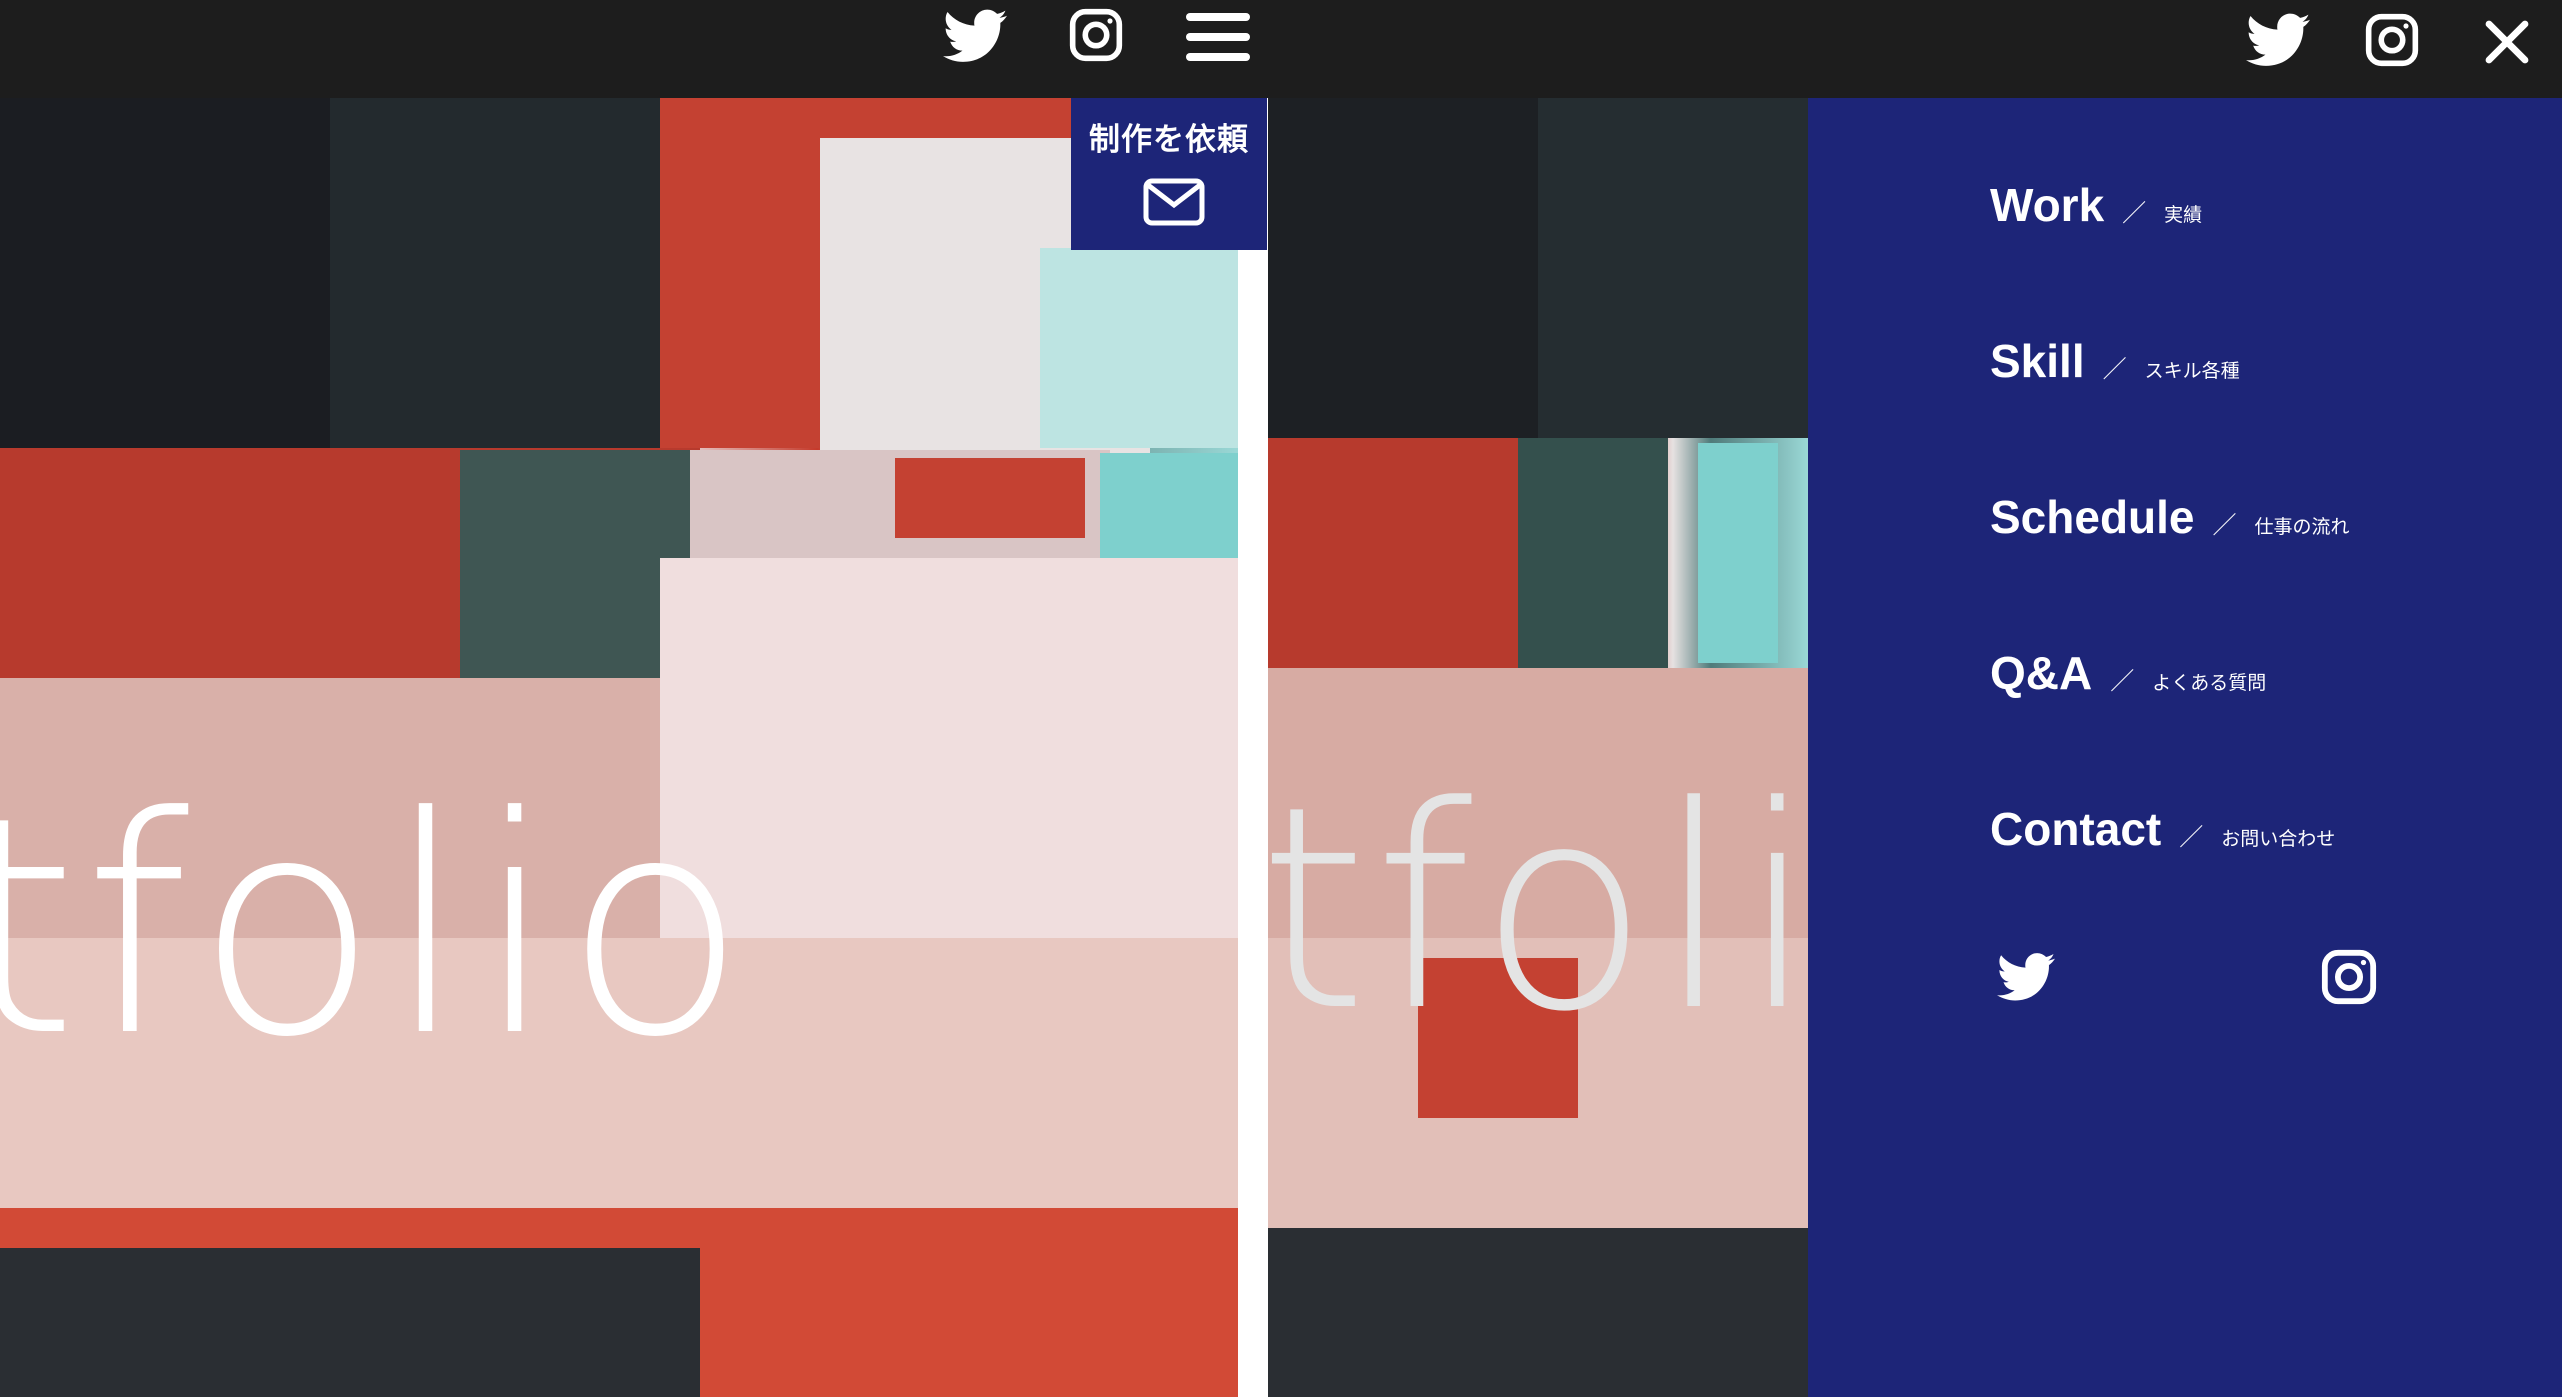 Image resolution: width=2562 pixels, height=1397 pixels. Describe the element at coordinates (1169, 139) in the screenshot. I see `request-label: 制作を依頼` at that location.